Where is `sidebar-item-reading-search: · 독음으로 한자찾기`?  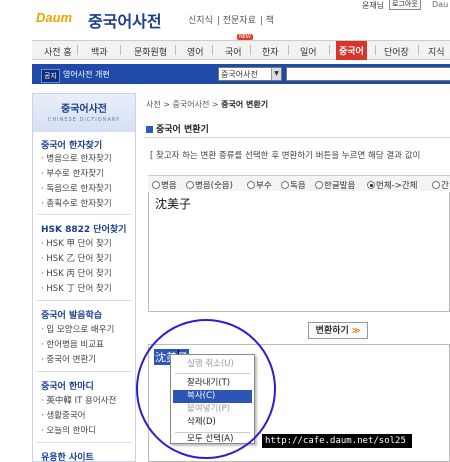 sidebar-item-reading-search: · 독음으로 한자찾기 is located at coordinates (76, 188).